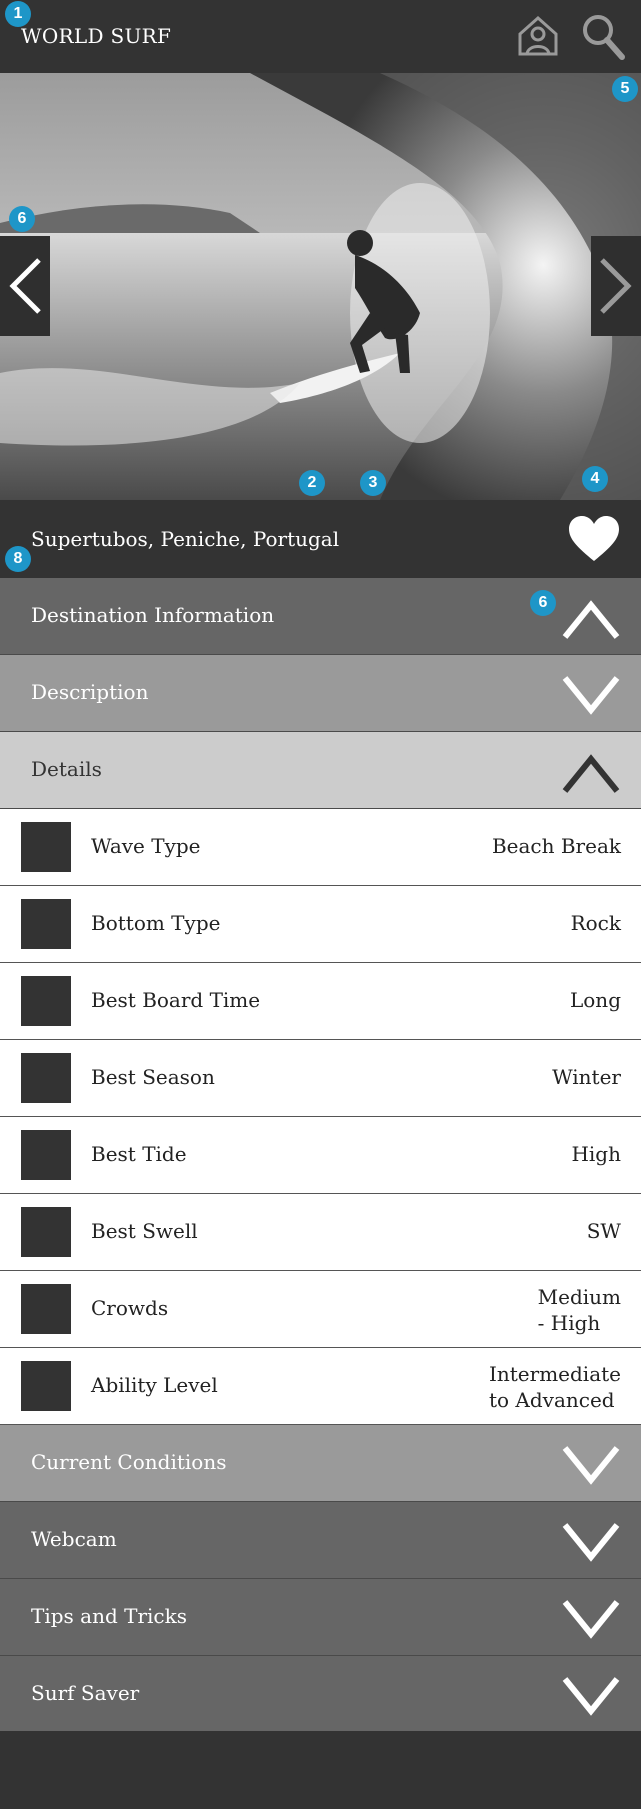  Describe the element at coordinates (595, 923) in the screenshot. I see `detail-value: Rock` at that location.